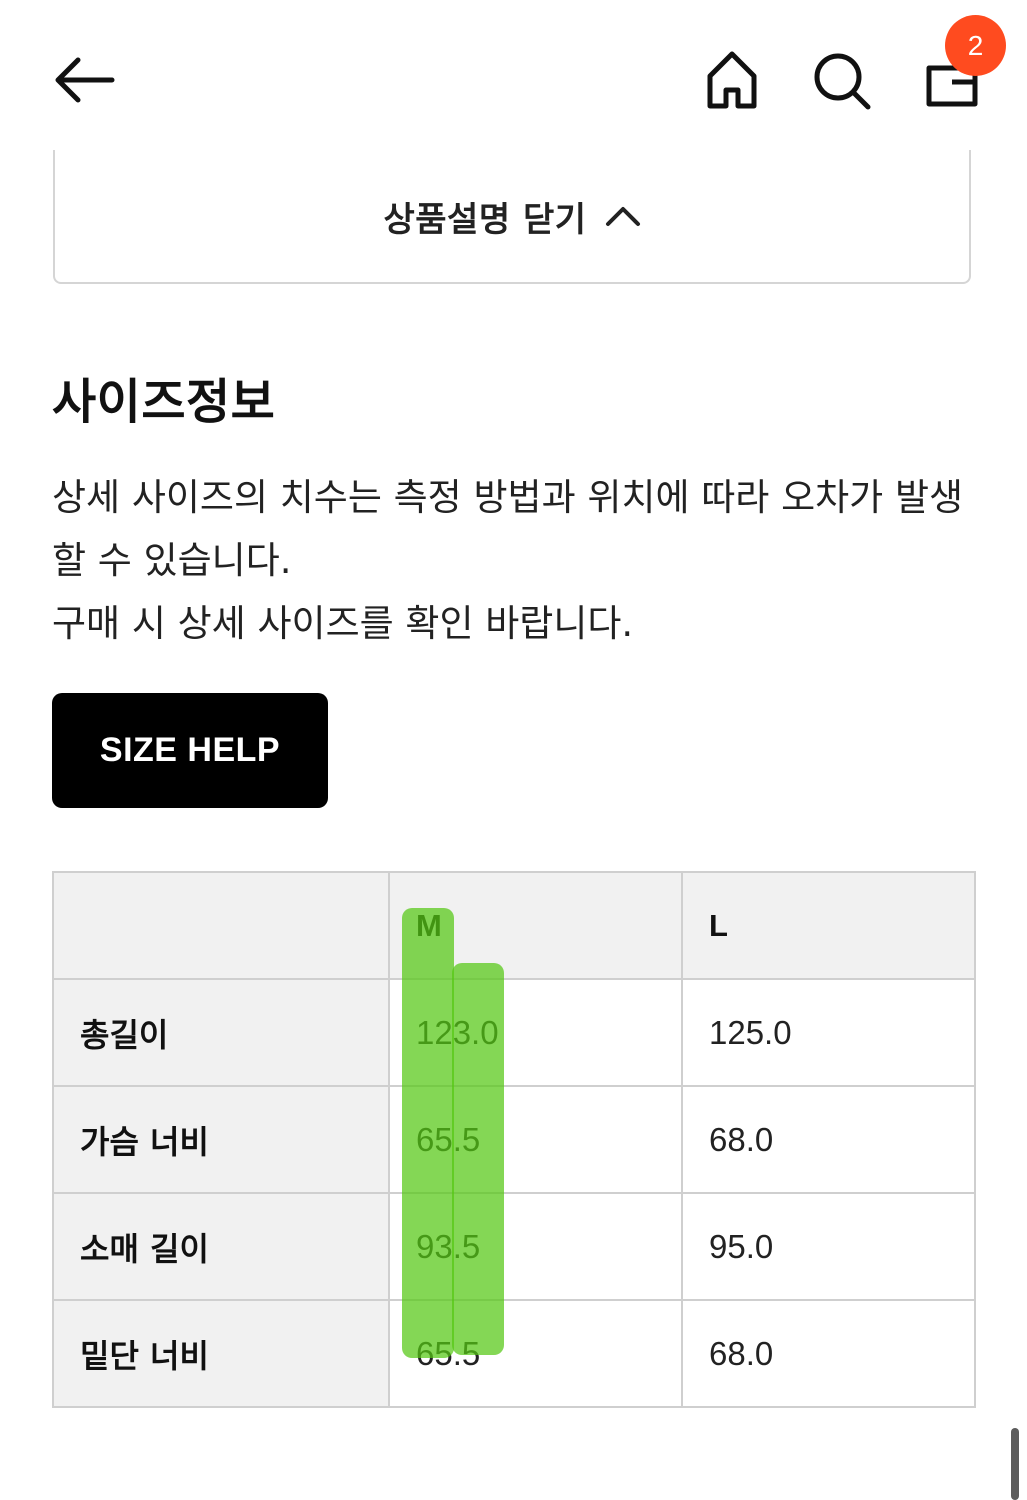  I want to click on size-help-button: SIZE HELP, so click(190, 750).